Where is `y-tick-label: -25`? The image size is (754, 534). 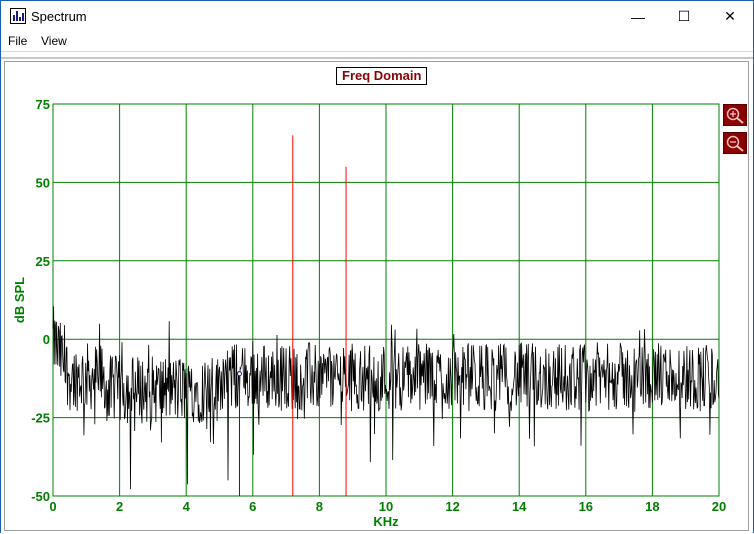 y-tick-label: -25 is located at coordinates (40, 418).